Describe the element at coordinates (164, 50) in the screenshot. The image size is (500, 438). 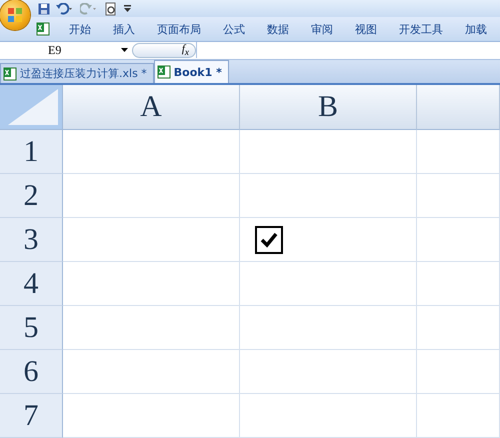
I see `insert-function-button: f$_{x}$` at that location.